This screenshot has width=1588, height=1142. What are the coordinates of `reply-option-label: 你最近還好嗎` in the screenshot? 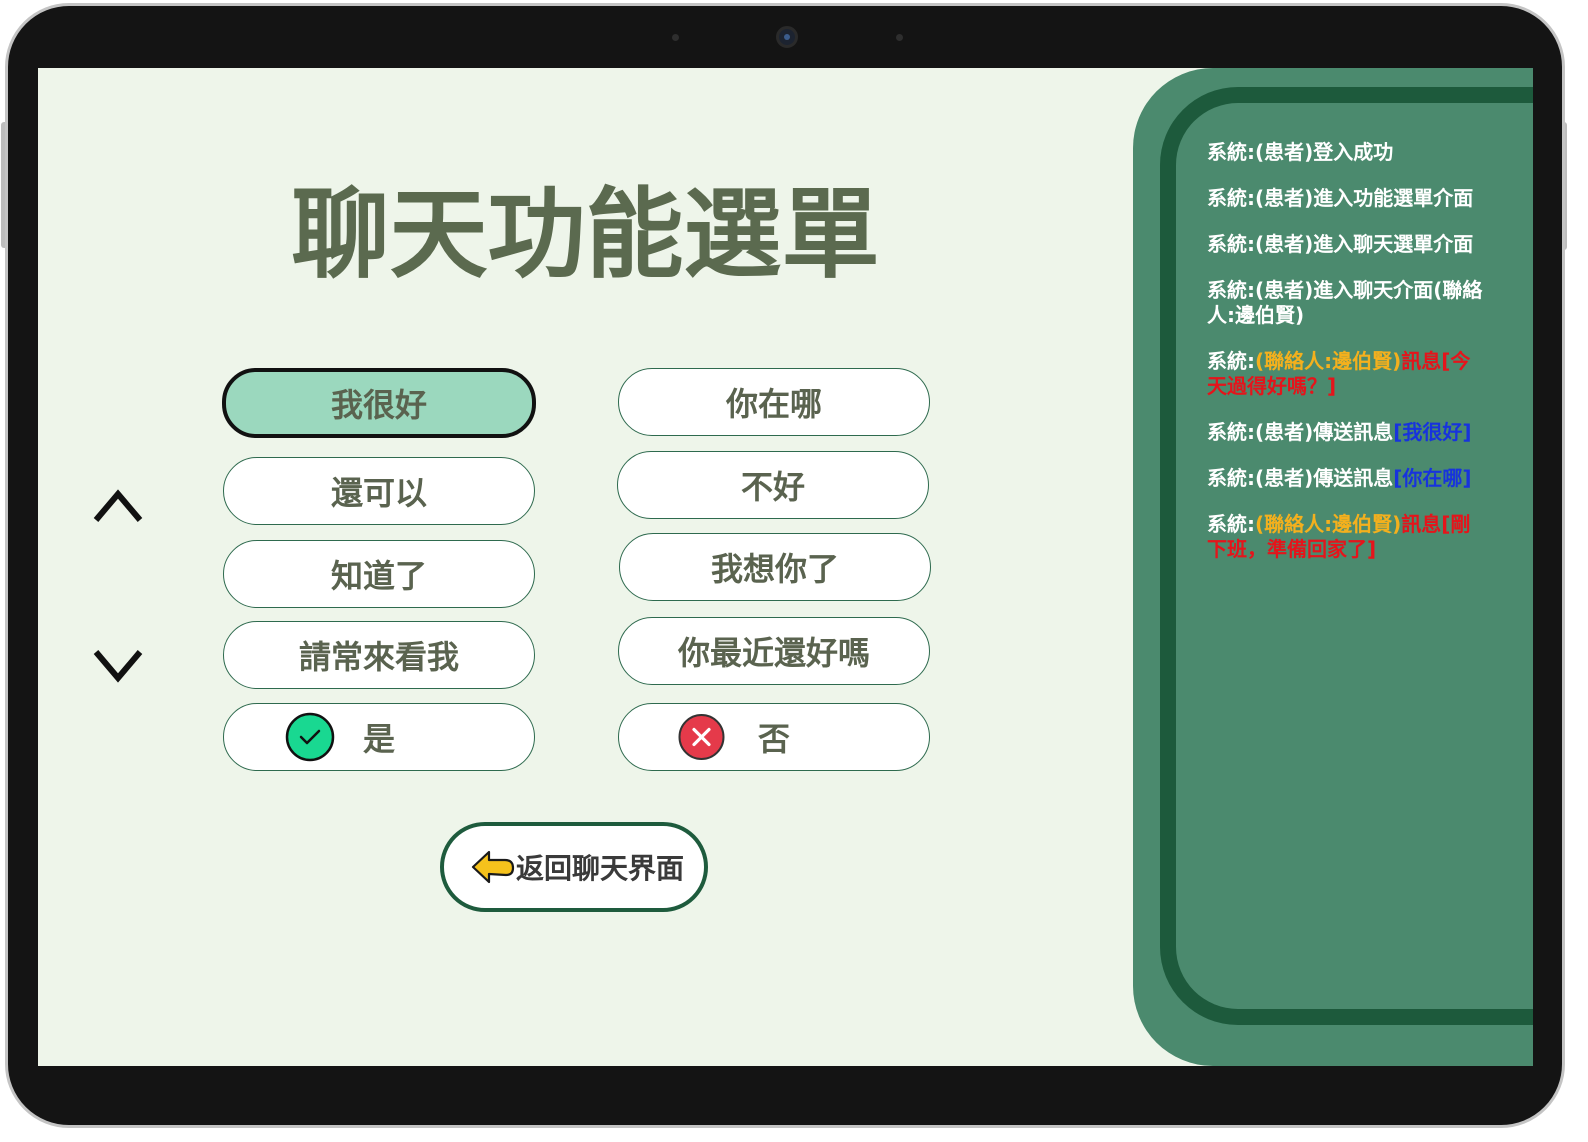 It's located at (773, 653).